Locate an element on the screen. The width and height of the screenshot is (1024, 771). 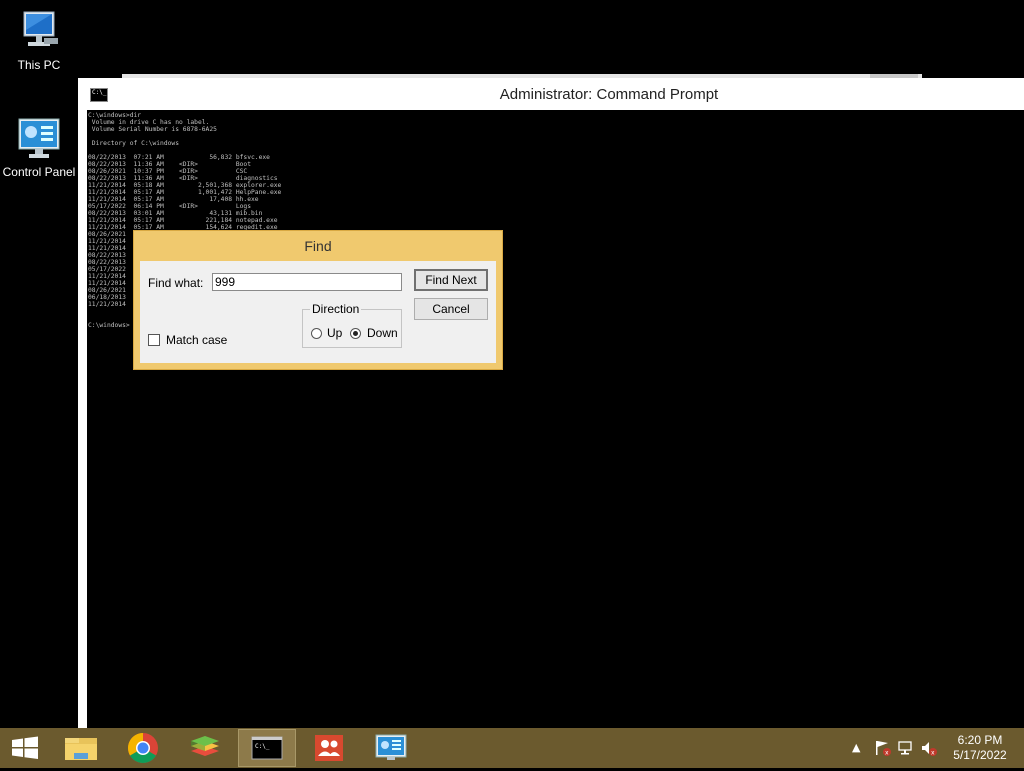
taskbar-control-panel is located at coordinates (391, 748).